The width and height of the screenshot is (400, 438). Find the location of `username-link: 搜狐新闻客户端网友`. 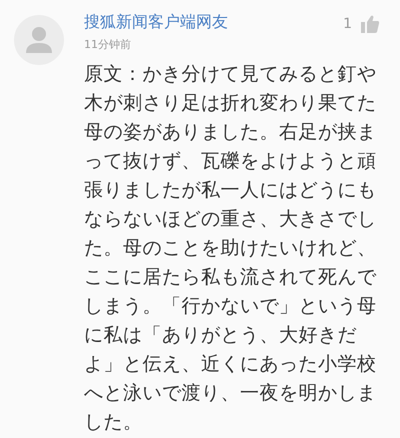

username-link: 搜狐新闻客户端网友 is located at coordinates (156, 22).